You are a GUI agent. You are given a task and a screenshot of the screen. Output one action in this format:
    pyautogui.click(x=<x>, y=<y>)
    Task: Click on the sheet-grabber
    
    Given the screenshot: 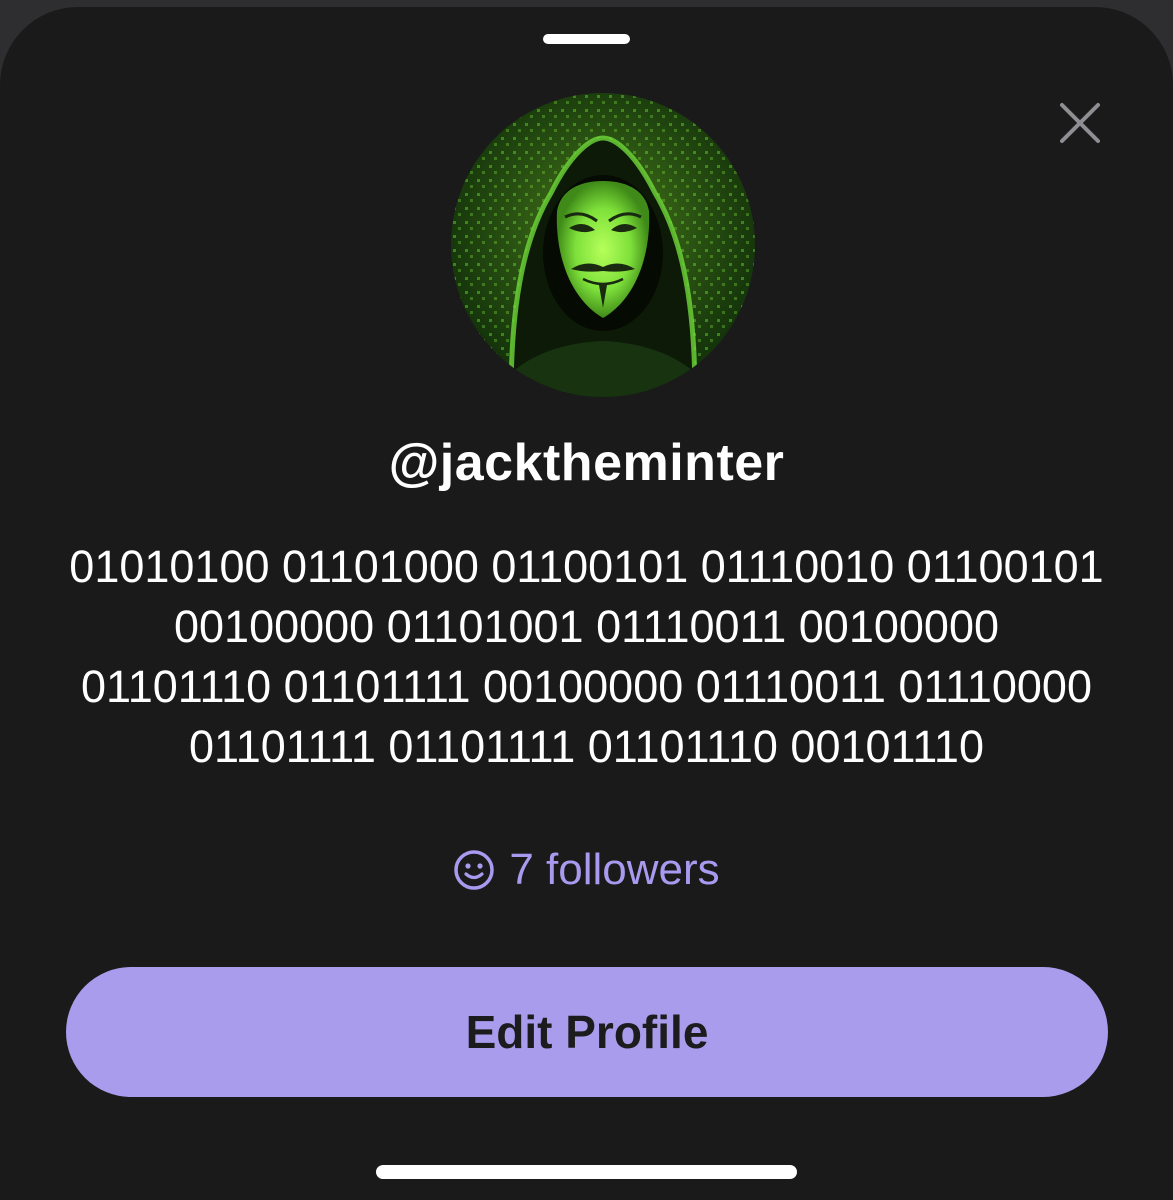 What is the action you would take?
    pyautogui.click(x=586, y=39)
    